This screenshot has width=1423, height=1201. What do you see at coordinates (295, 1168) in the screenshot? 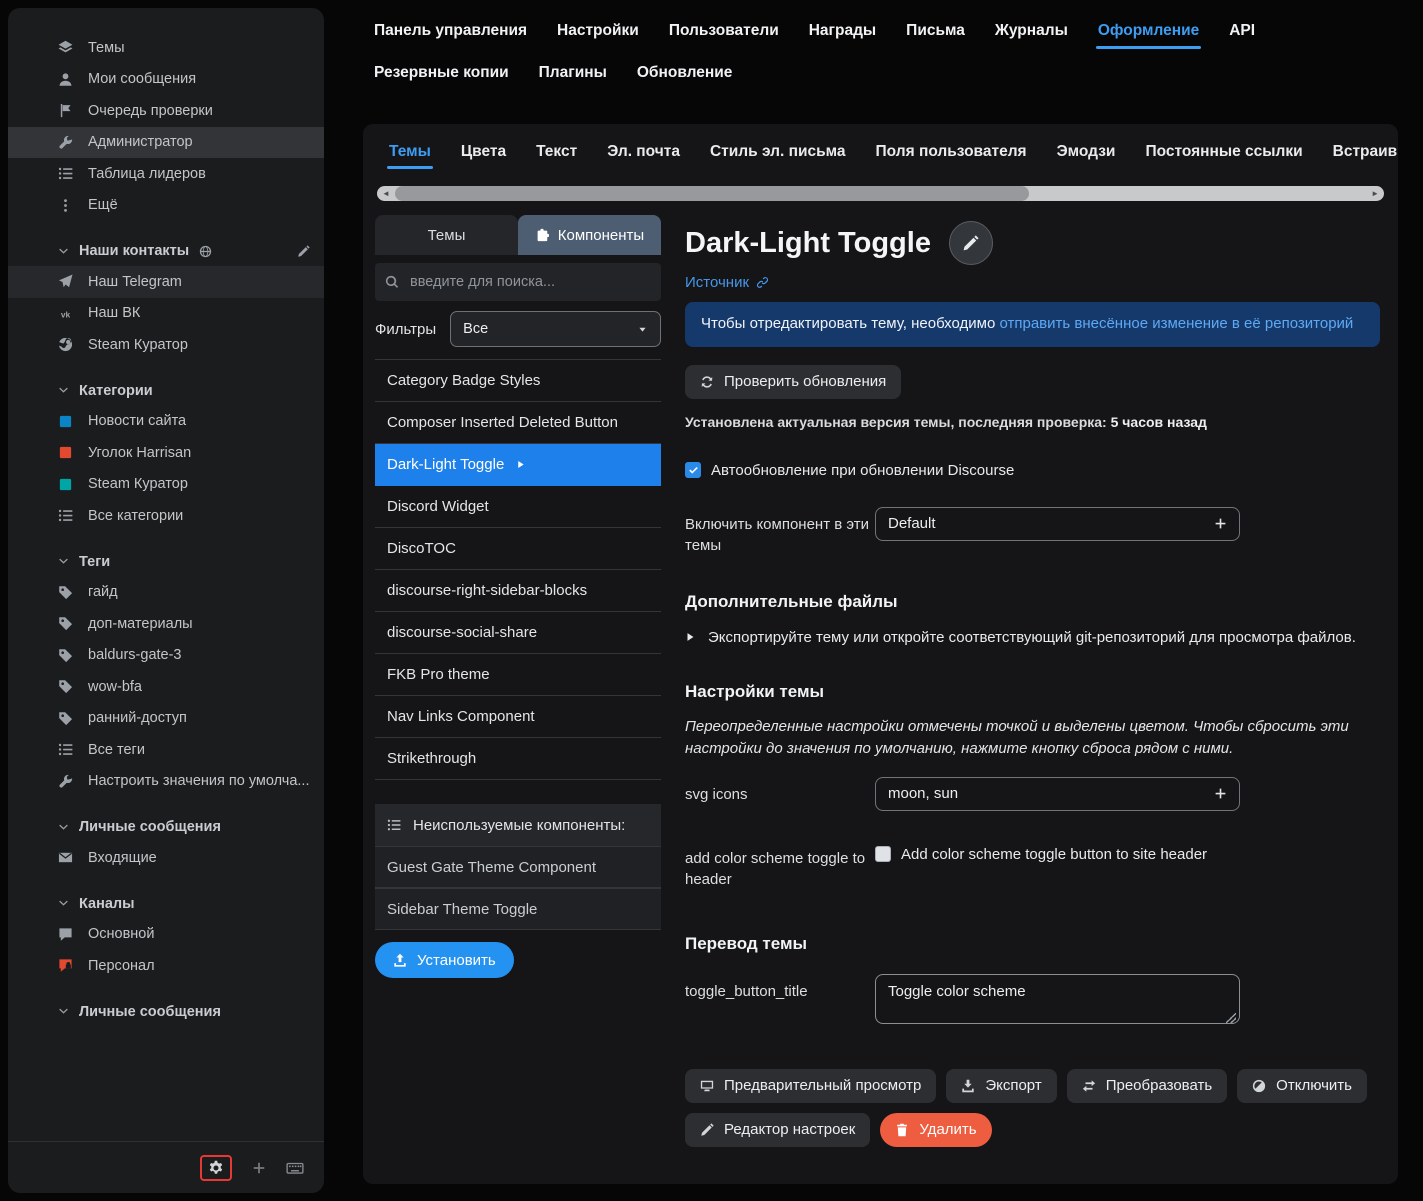
I see `keyboard-icon` at bounding box center [295, 1168].